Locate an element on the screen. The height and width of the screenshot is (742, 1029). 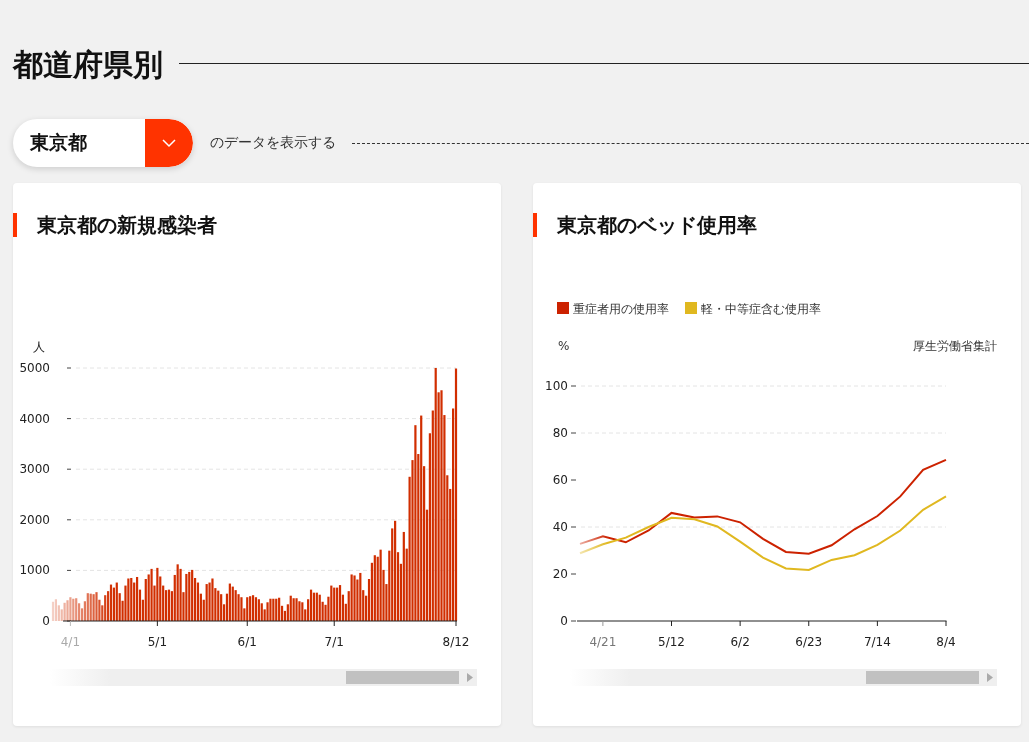
card-title: 東京都の新規感染者 is located at coordinates (257, 225).